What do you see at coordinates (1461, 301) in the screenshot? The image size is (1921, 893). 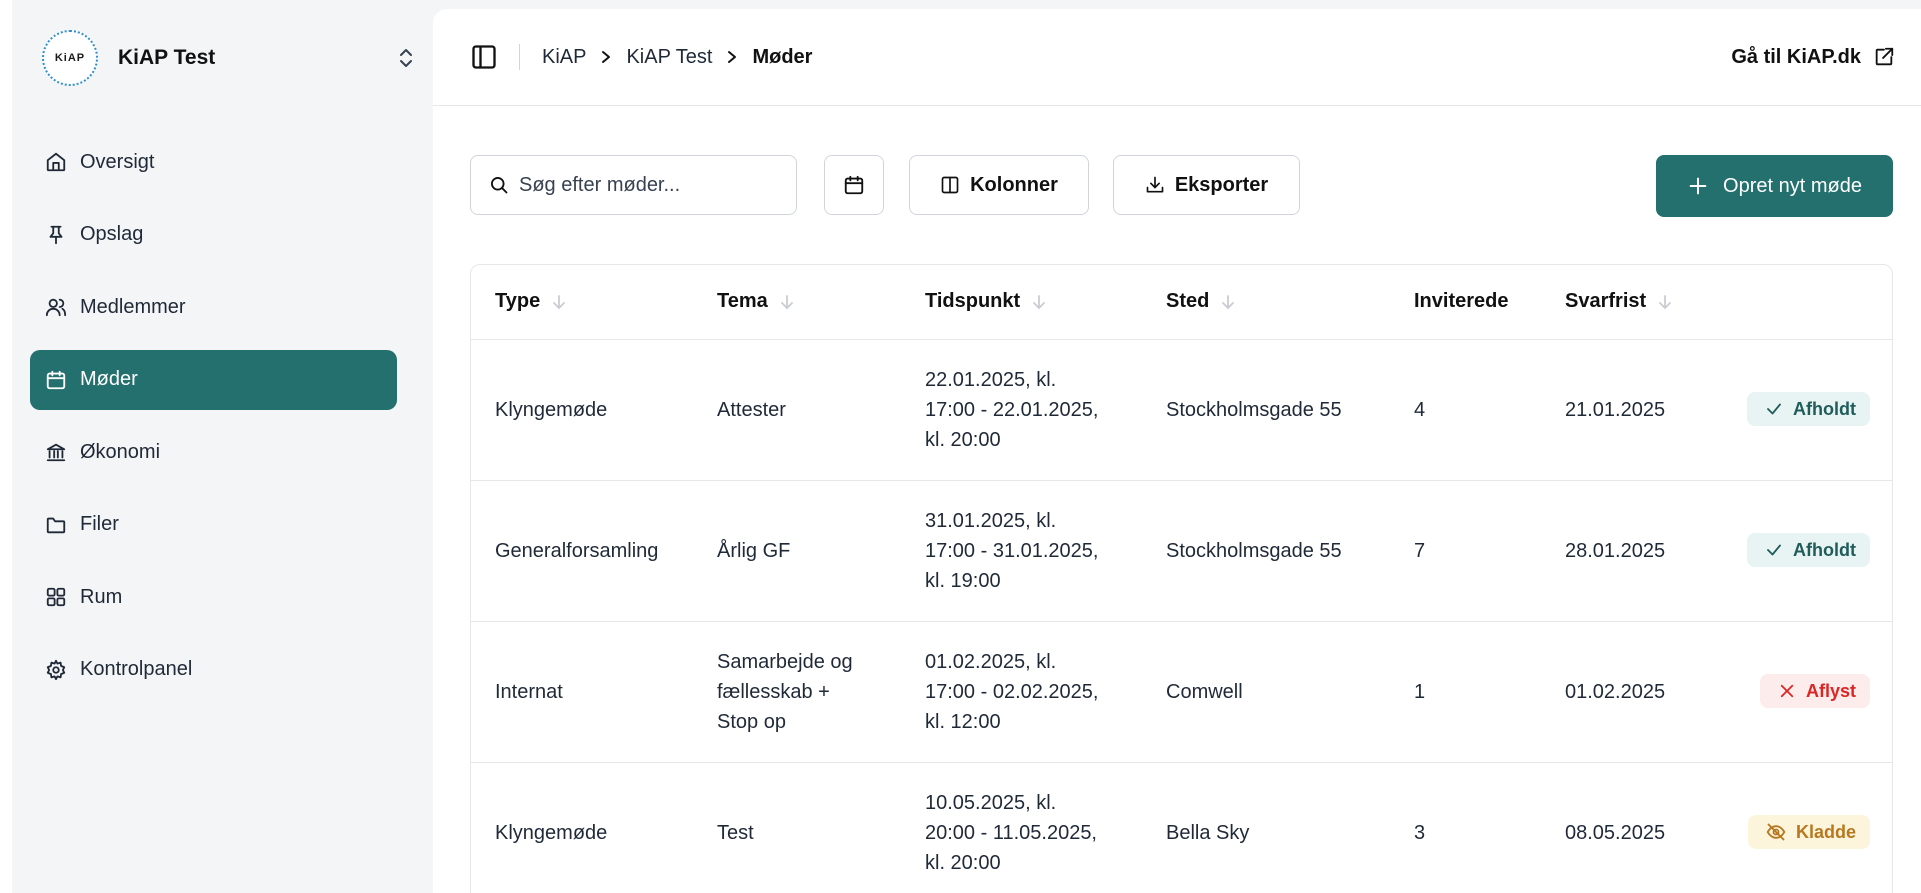 I see `column-header-label: Inviterede` at bounding box center [1461, 301].